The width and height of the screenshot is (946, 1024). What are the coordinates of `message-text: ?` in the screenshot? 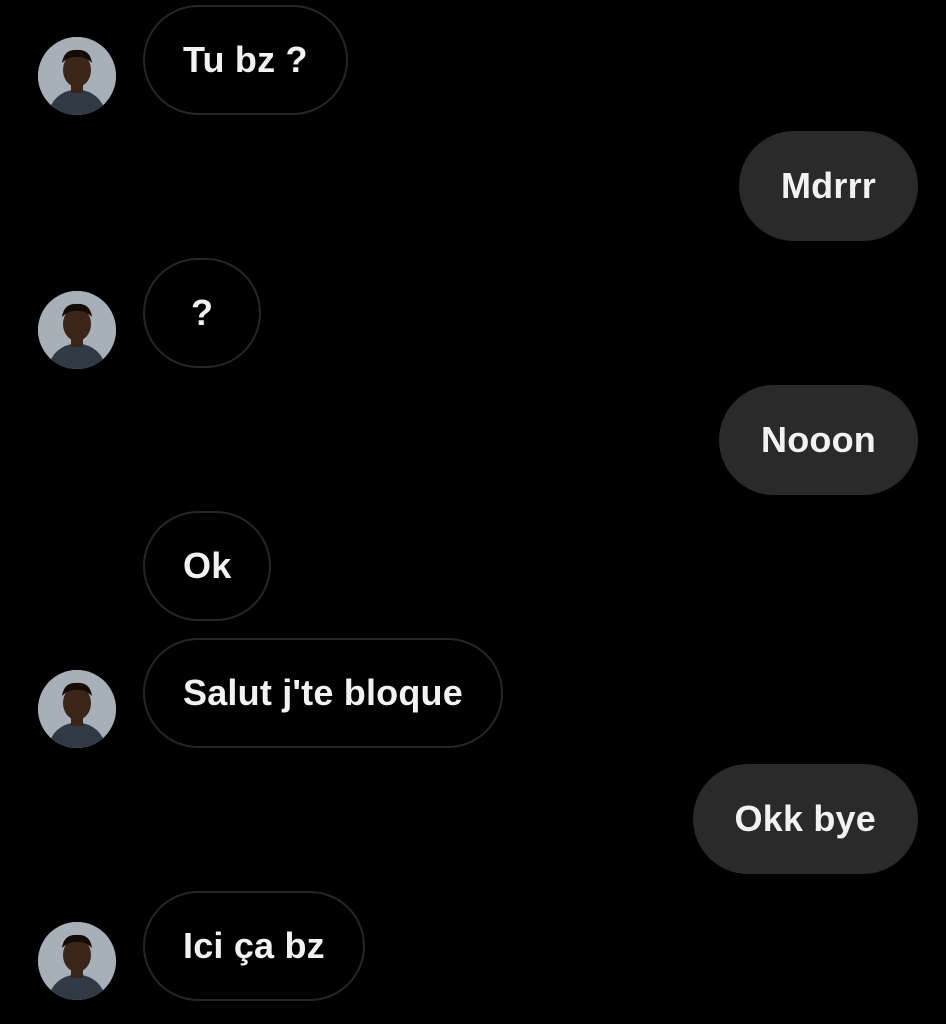 It's located at (202, 312).